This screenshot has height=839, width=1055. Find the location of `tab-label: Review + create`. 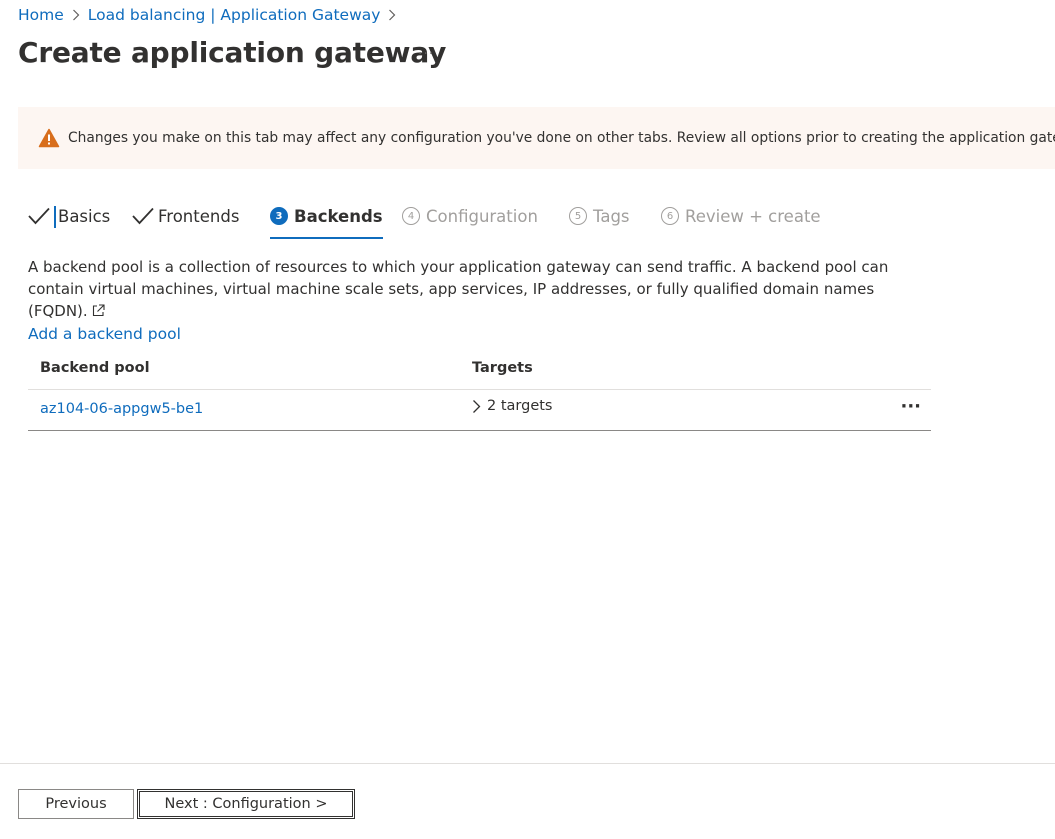

tab-label: Review + create is located at coordinates (753, 216).